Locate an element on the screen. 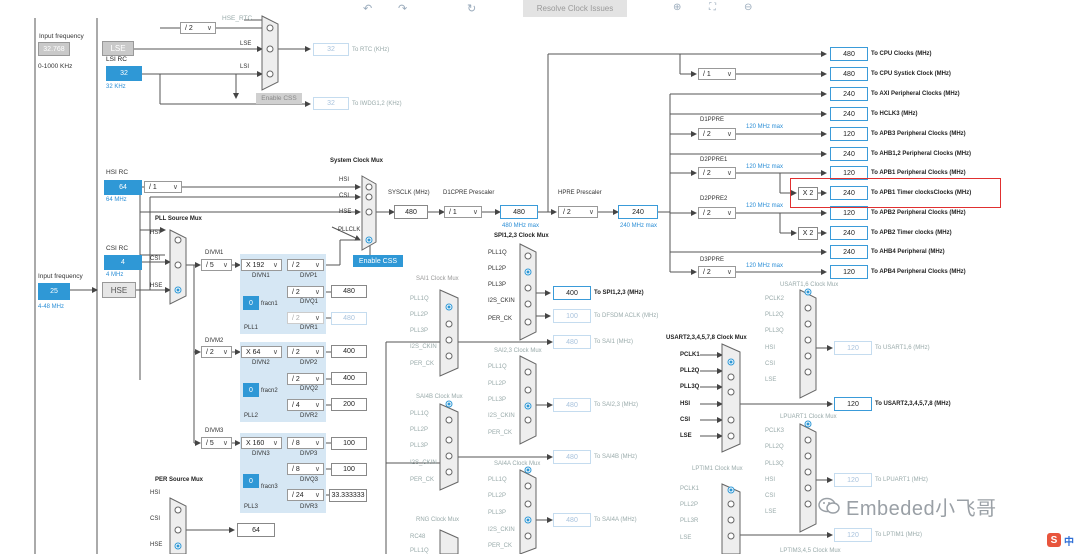 The width and height of the screenshot is (1080, 554). per-mux-hsi-label: HSI is located at coordinates (155, 493).